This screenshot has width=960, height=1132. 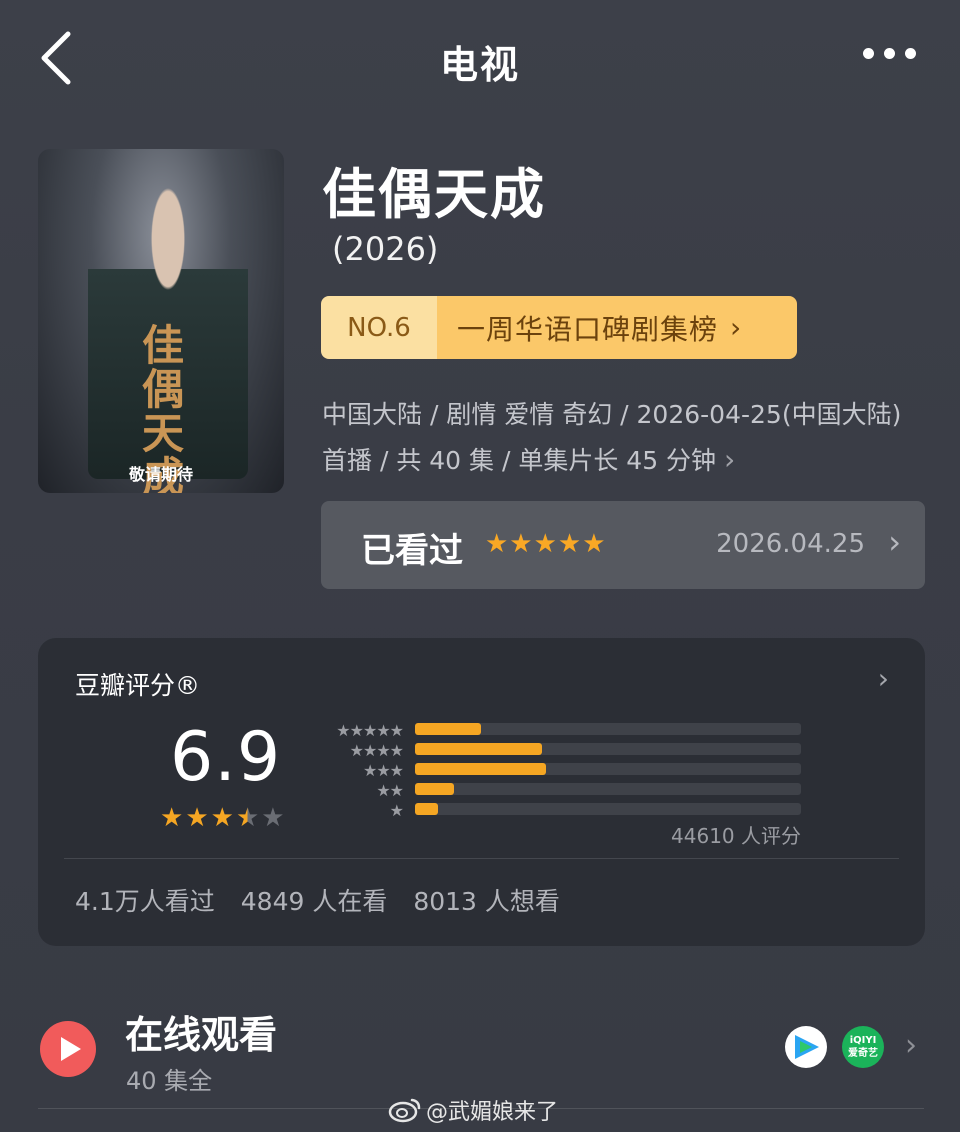 What do you see at coordinates (383, 770) in the screenshot?
I see `dist-stars-3: ★★★` at bounding box center [383, 770].